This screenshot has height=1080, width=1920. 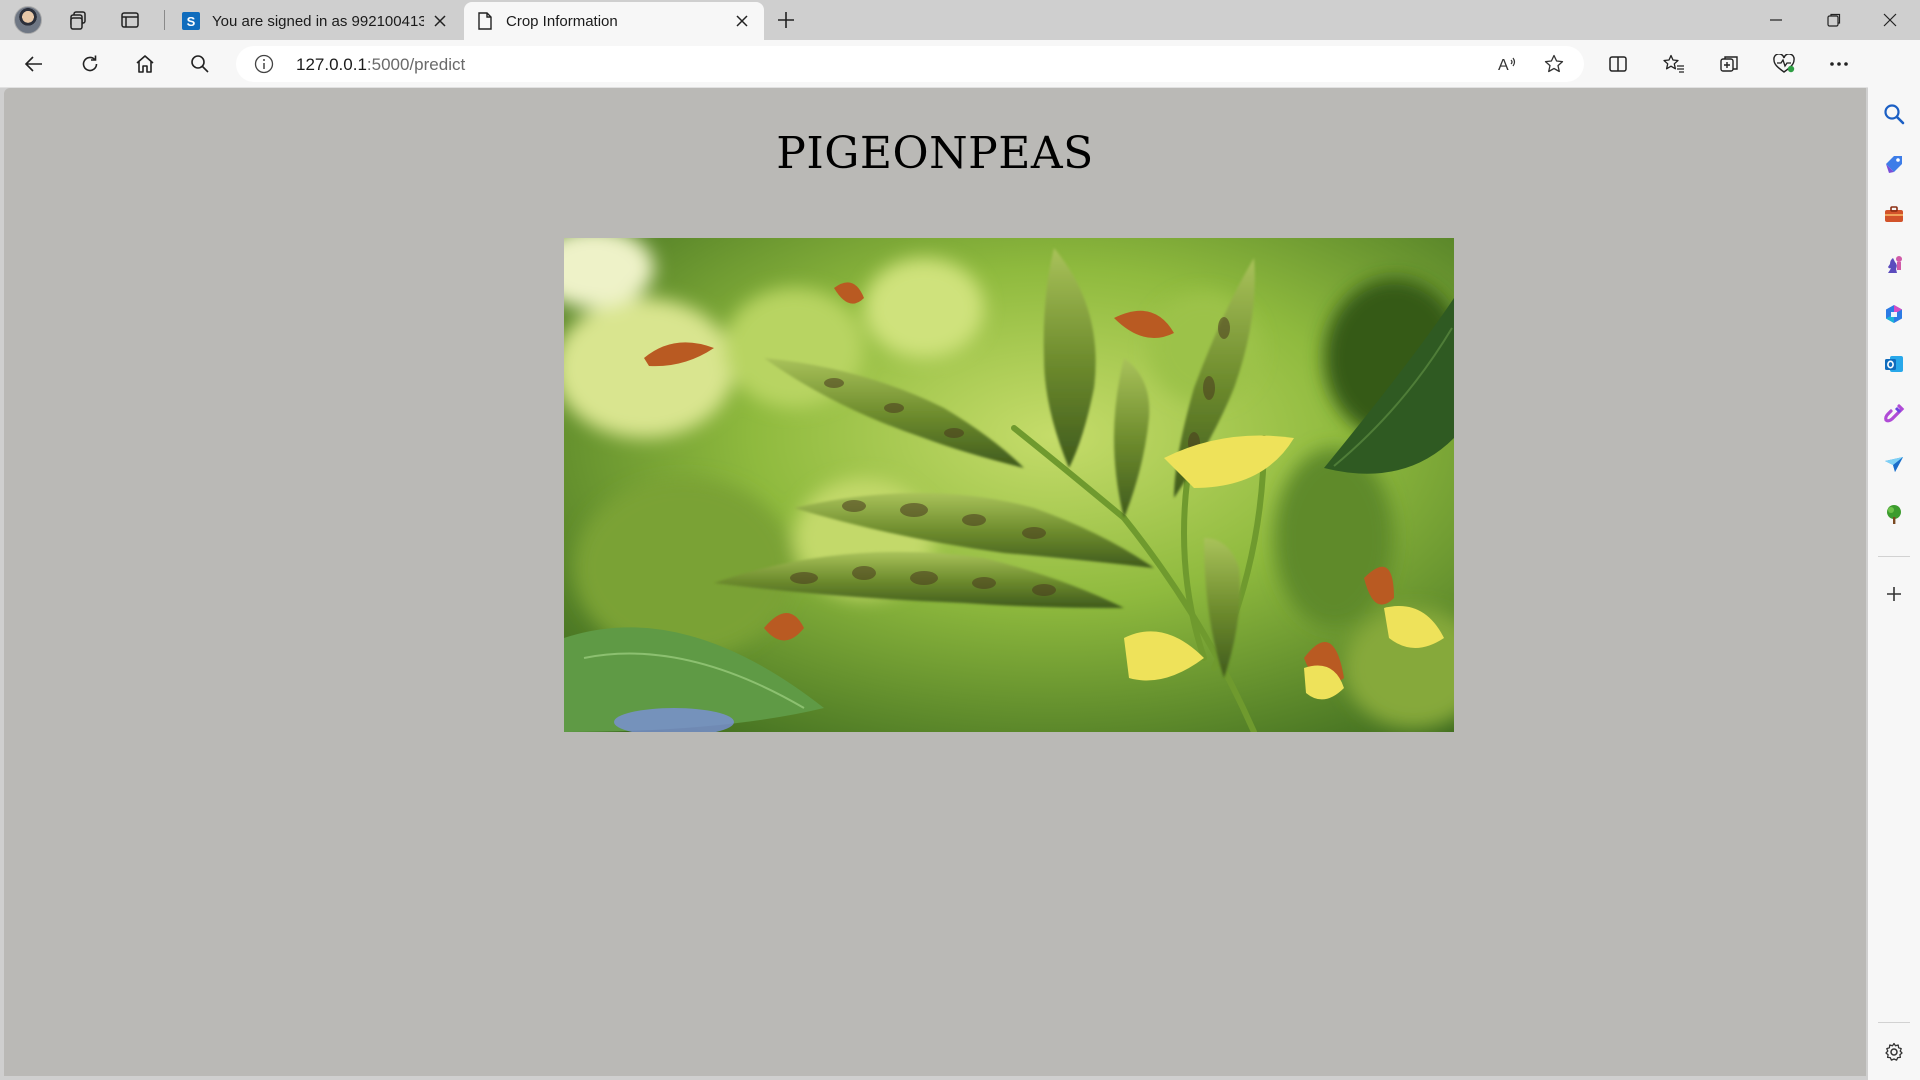 I want to click on sidebar-settings, so click(x=1894, y=1052).